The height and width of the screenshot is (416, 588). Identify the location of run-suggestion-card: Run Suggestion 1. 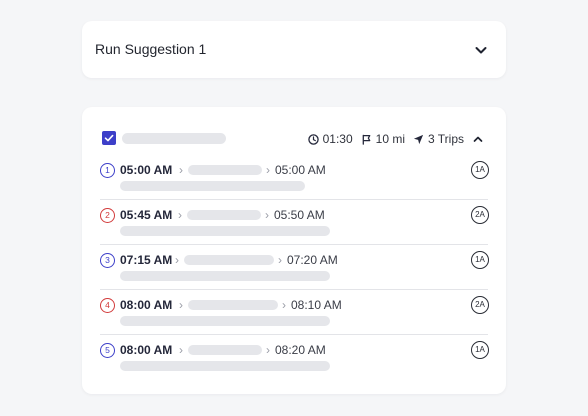
(294, 49).